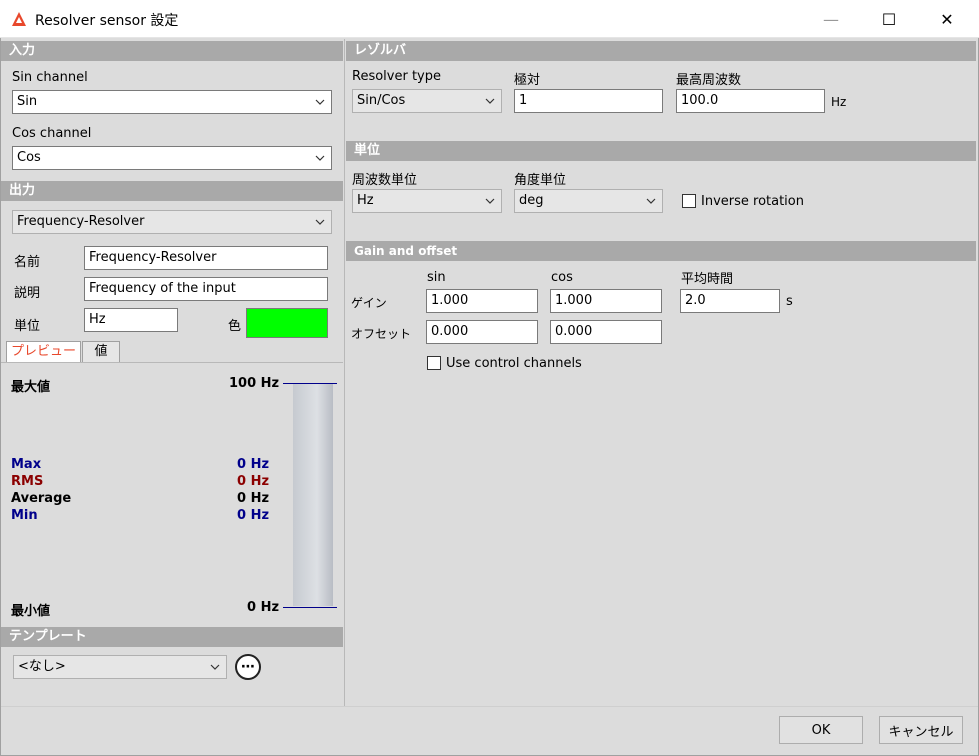  I want to click on template-value: <なし>, so click(42, 666).